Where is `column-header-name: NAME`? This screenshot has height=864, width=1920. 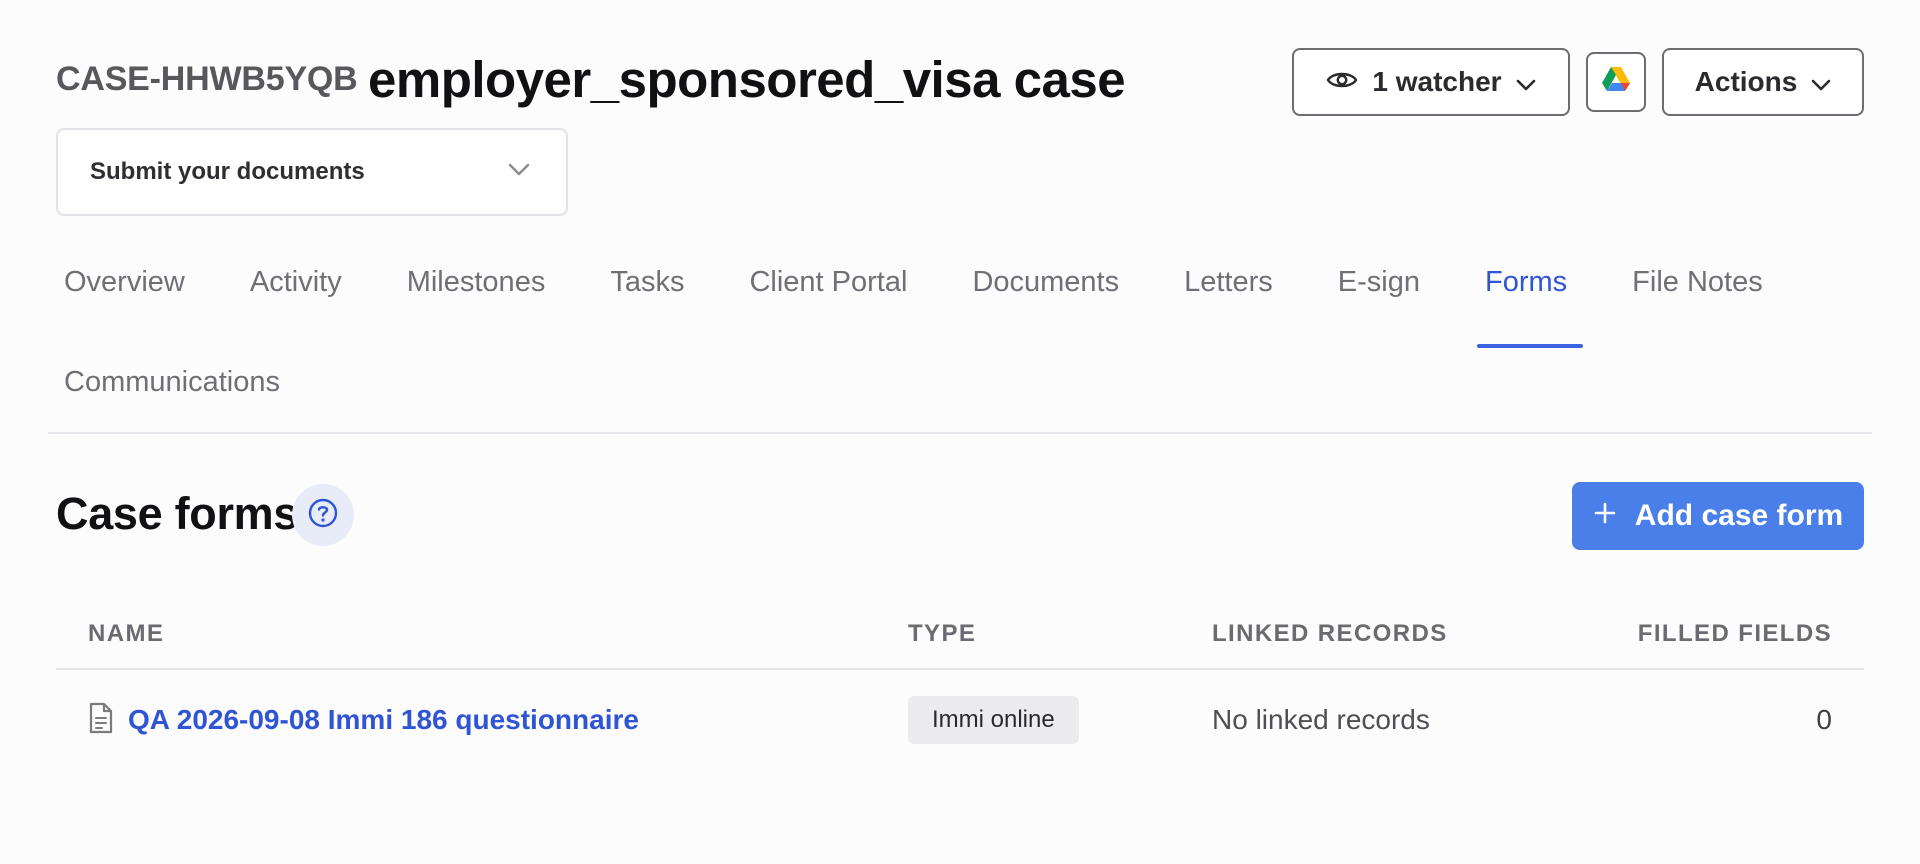 column-header-name: NAME is located at coordinates (126, 634).